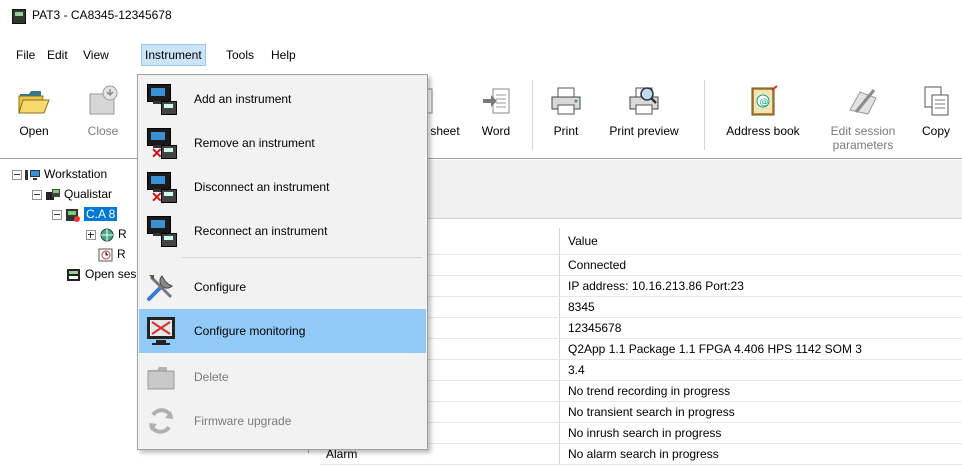  What do you see at coordinates (282, 287) in the screenshot?
I see `menu-item-configure: Configure` at bounding box center [282, 287].